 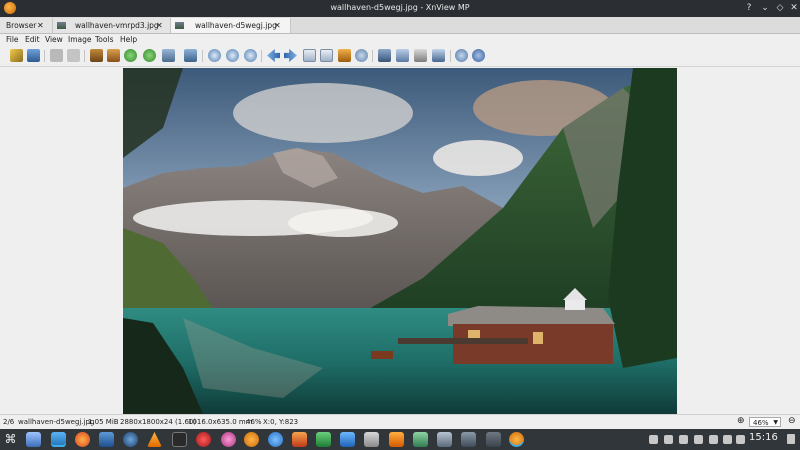 What do you see at coordinates (80, 39) in the screenshot?
I see `menu-image: Image` at bounding box center [80, 39].